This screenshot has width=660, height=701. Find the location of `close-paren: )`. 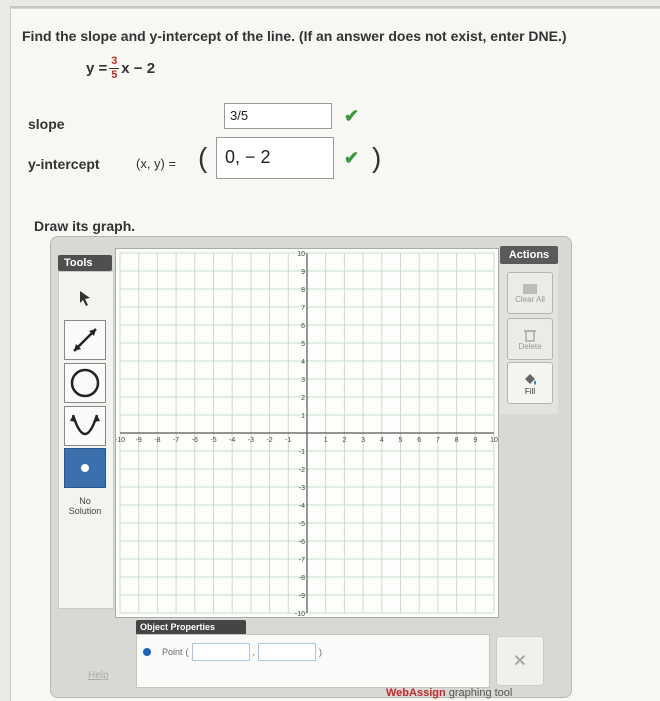

close-paren: ) is located at coordinates (377, 157).